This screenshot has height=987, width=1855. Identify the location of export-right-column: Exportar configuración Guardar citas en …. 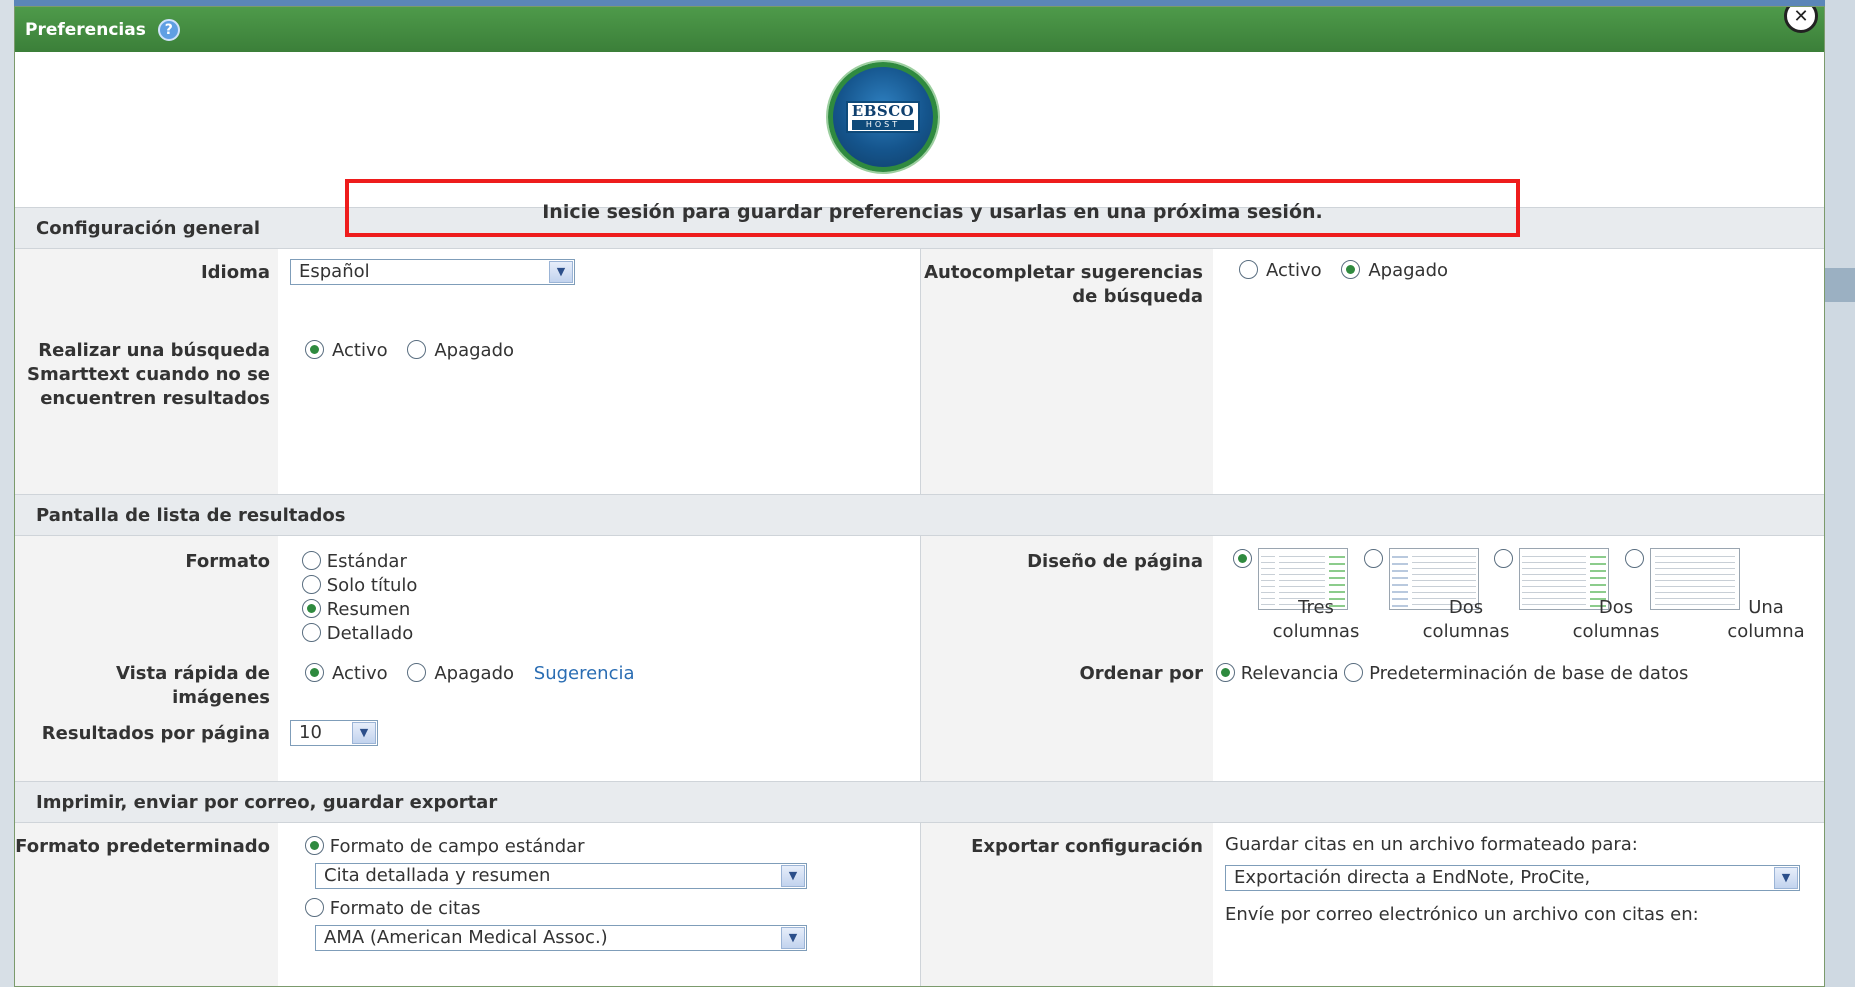
(1372, 904).